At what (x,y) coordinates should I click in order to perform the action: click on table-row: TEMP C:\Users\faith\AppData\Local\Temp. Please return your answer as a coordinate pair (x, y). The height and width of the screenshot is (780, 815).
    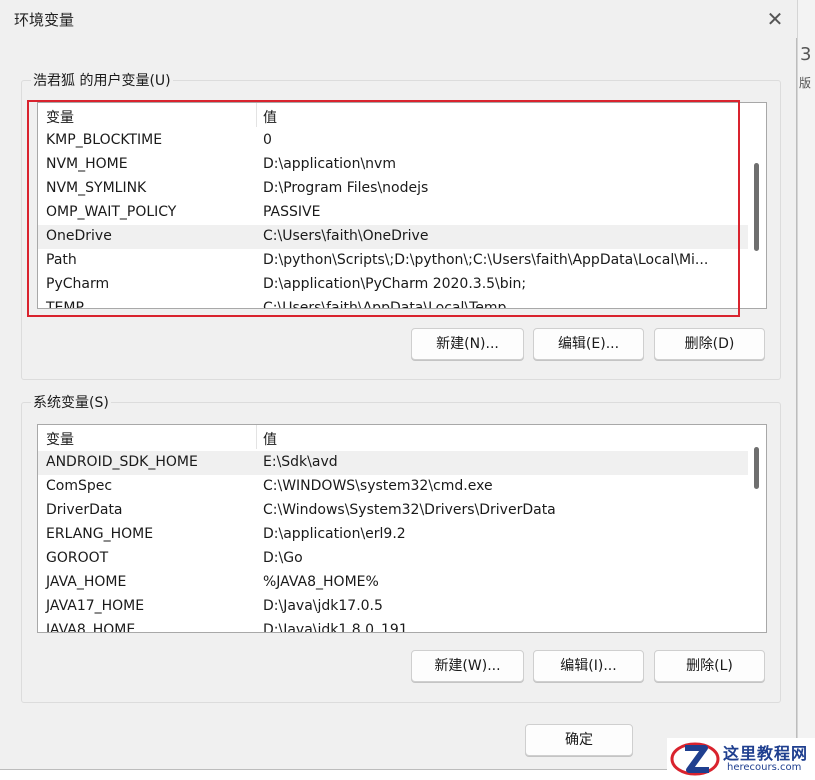
    Looking at the image, I should click on (393, 303).